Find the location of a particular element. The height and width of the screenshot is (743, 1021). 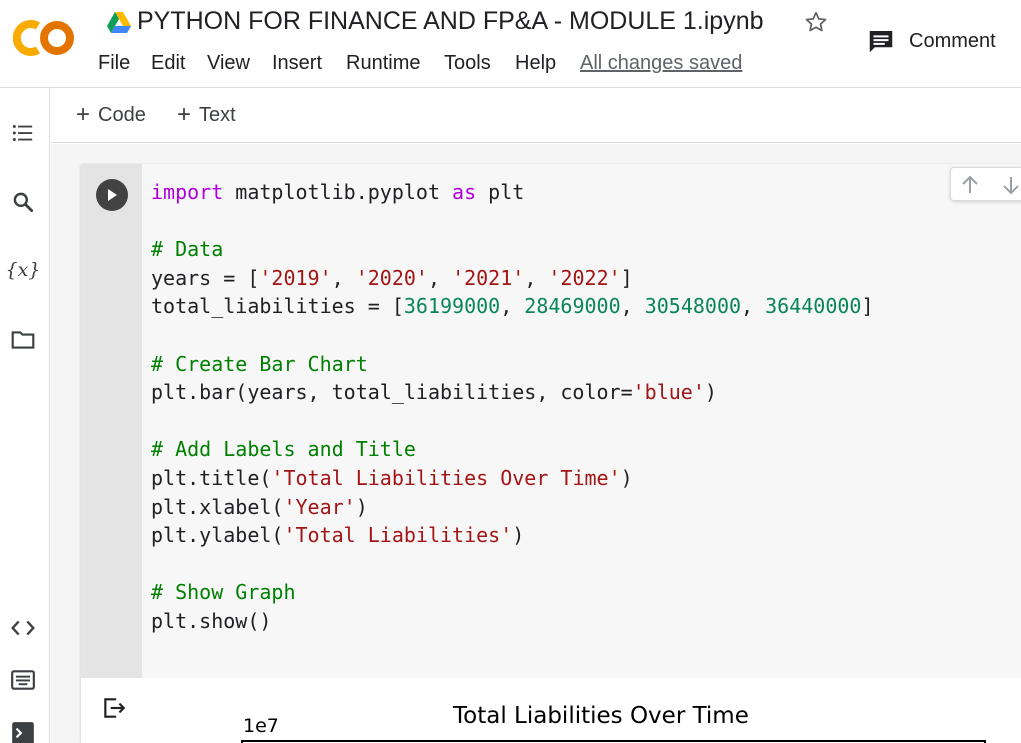

code-line: plt.ylabel('Total Liabilities') is located at coordinates (338, 535).